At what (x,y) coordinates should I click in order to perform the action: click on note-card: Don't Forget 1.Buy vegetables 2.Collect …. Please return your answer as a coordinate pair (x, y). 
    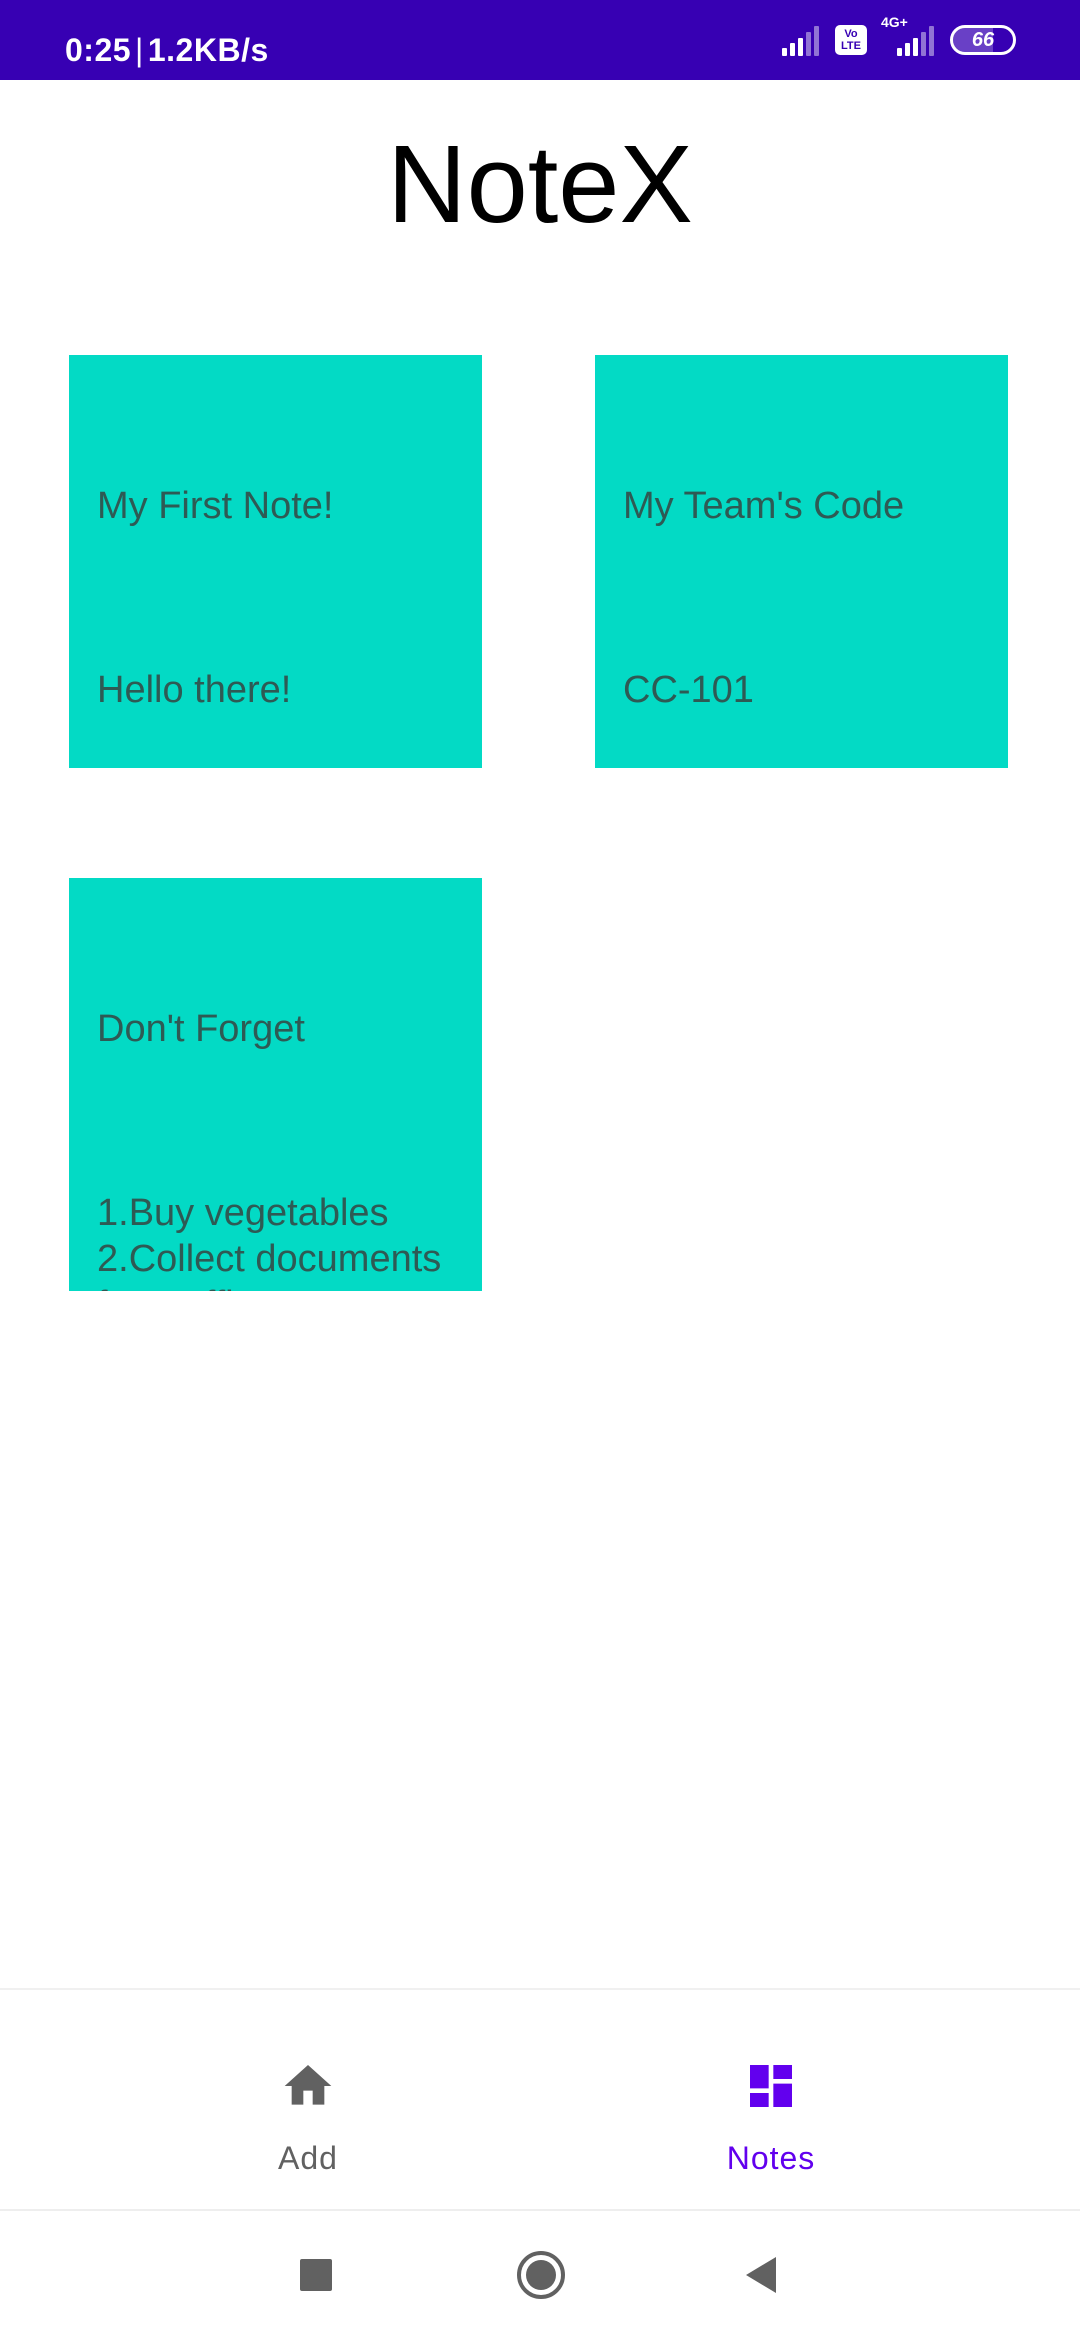
    Looking at the image, I should click on (275, 1084).